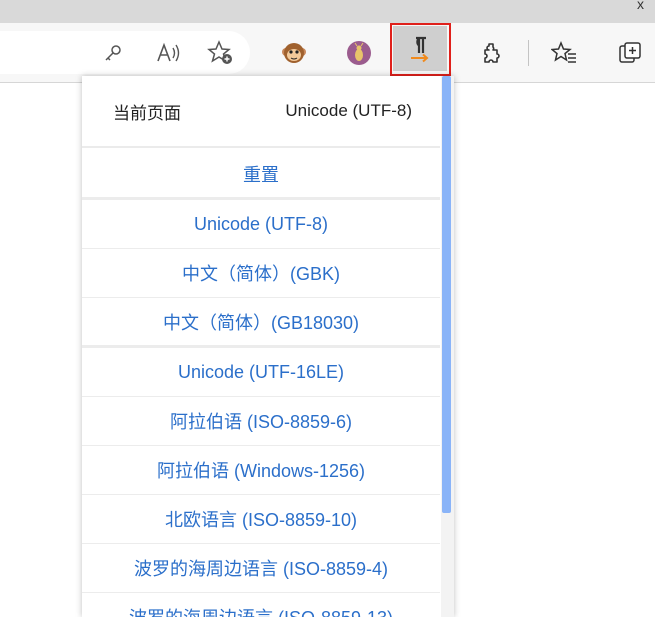 The height and width of the screenshot is (617, 655). Describe the element at coordinates (147, 113) in the screenshot. I see `current-page-label: 当前页面` at that location.